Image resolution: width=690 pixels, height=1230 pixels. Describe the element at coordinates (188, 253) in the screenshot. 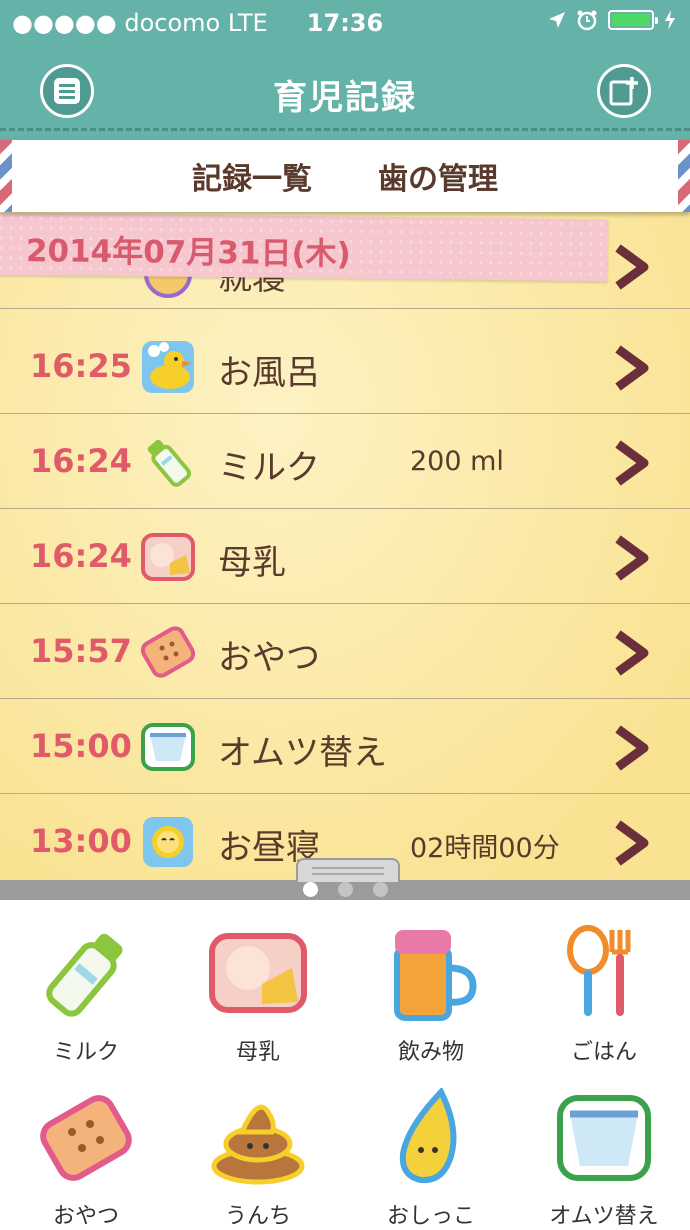

I see `date-label: 2014年07月31日(木)` at that location.